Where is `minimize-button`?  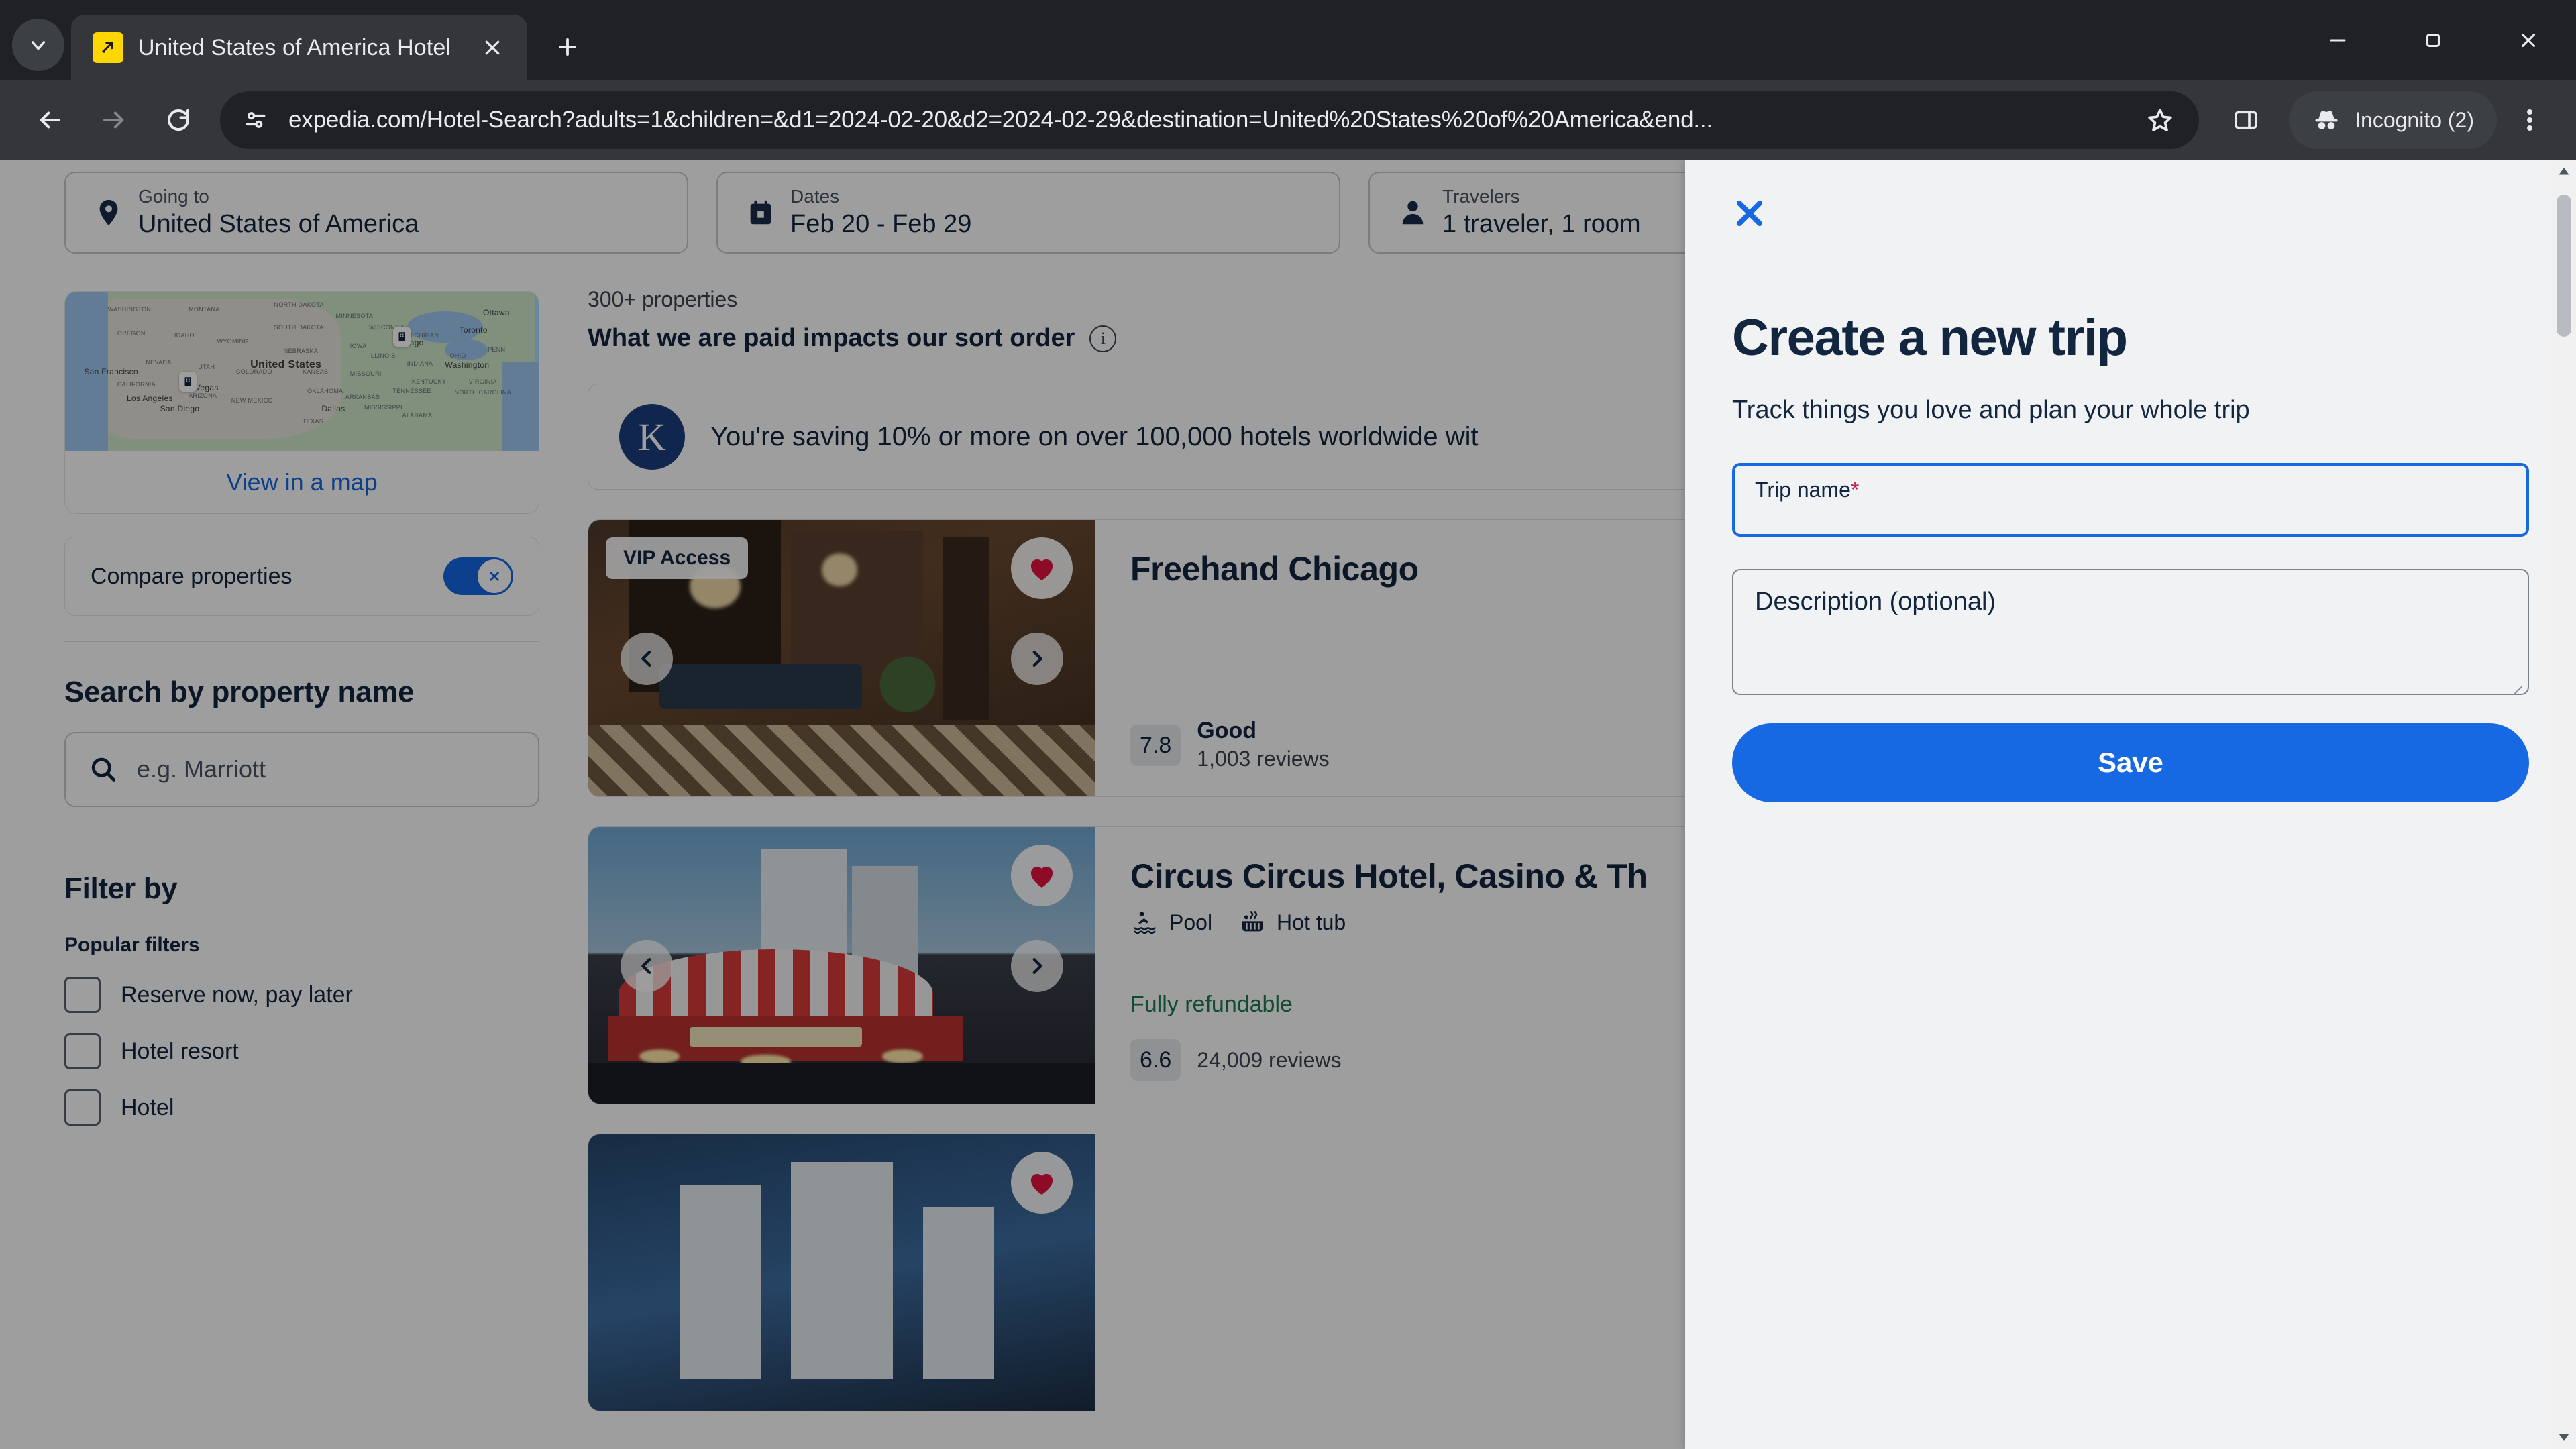
minimize-button is located at coordinates (2337, 40).